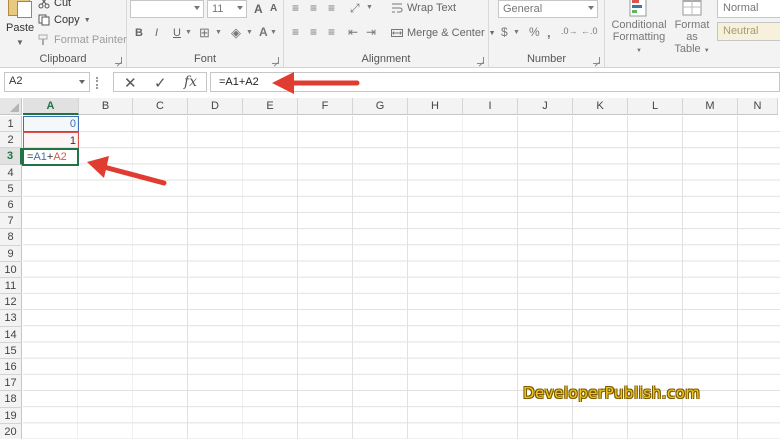 The height and width of the screenshot is (439, 780). What do you see at coordinates (44, 20) in the screenshot?
I see `copy-icon` at bounding box center [44, 20].